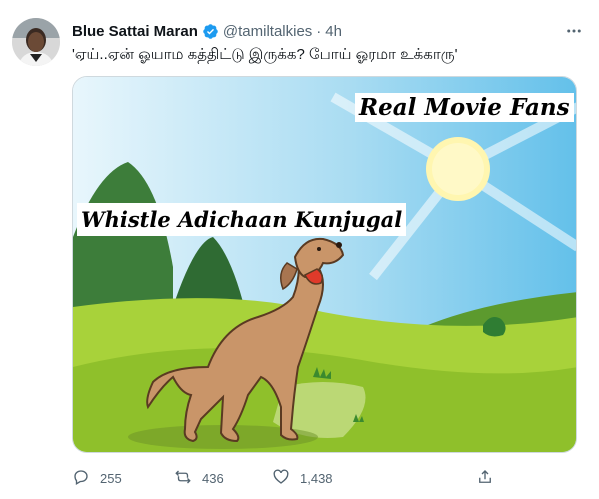  Describe the element at coordinates (97, 478) in the screenshot. I see `reply-button: 255` at that location.